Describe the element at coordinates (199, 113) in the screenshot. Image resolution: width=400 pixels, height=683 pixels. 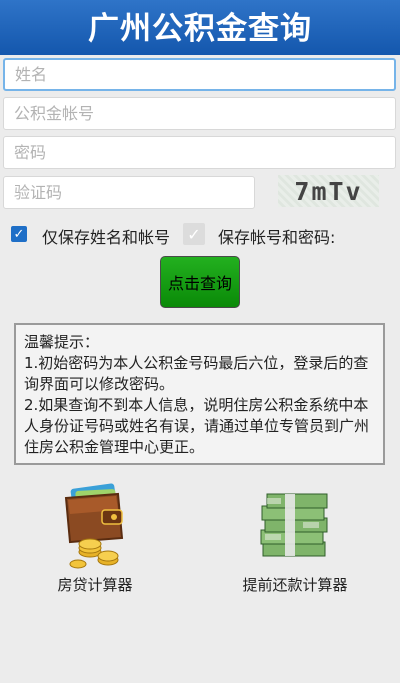
I see `account-input` at that location.